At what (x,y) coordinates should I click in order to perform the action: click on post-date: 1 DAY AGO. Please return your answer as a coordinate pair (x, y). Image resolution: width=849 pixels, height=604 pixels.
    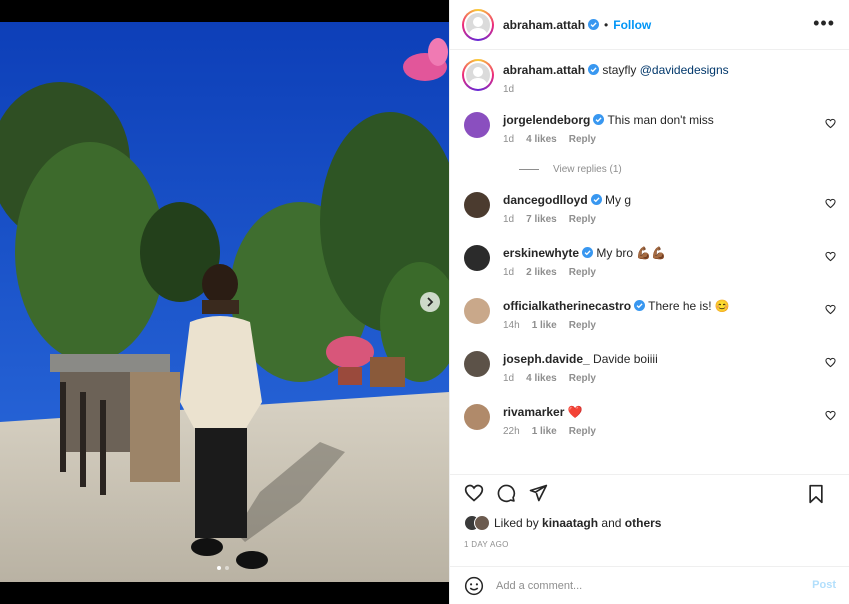
    Looking at the image, I should click on (486, 544).